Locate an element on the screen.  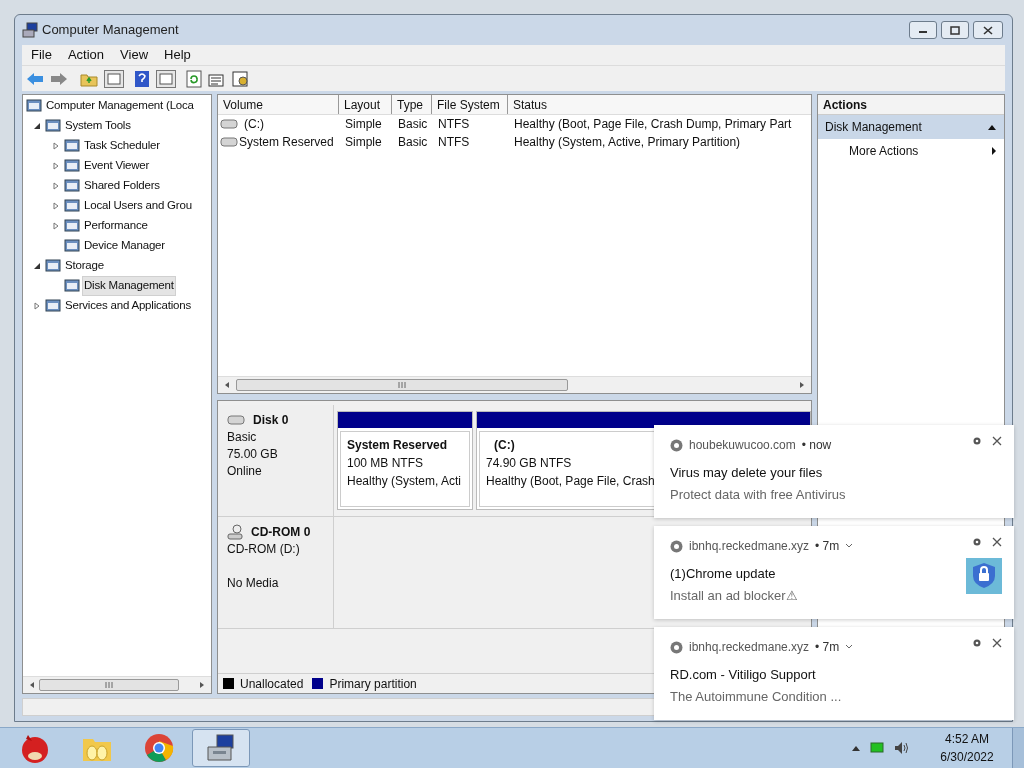
app-icon is located at coordinates (30, 30).